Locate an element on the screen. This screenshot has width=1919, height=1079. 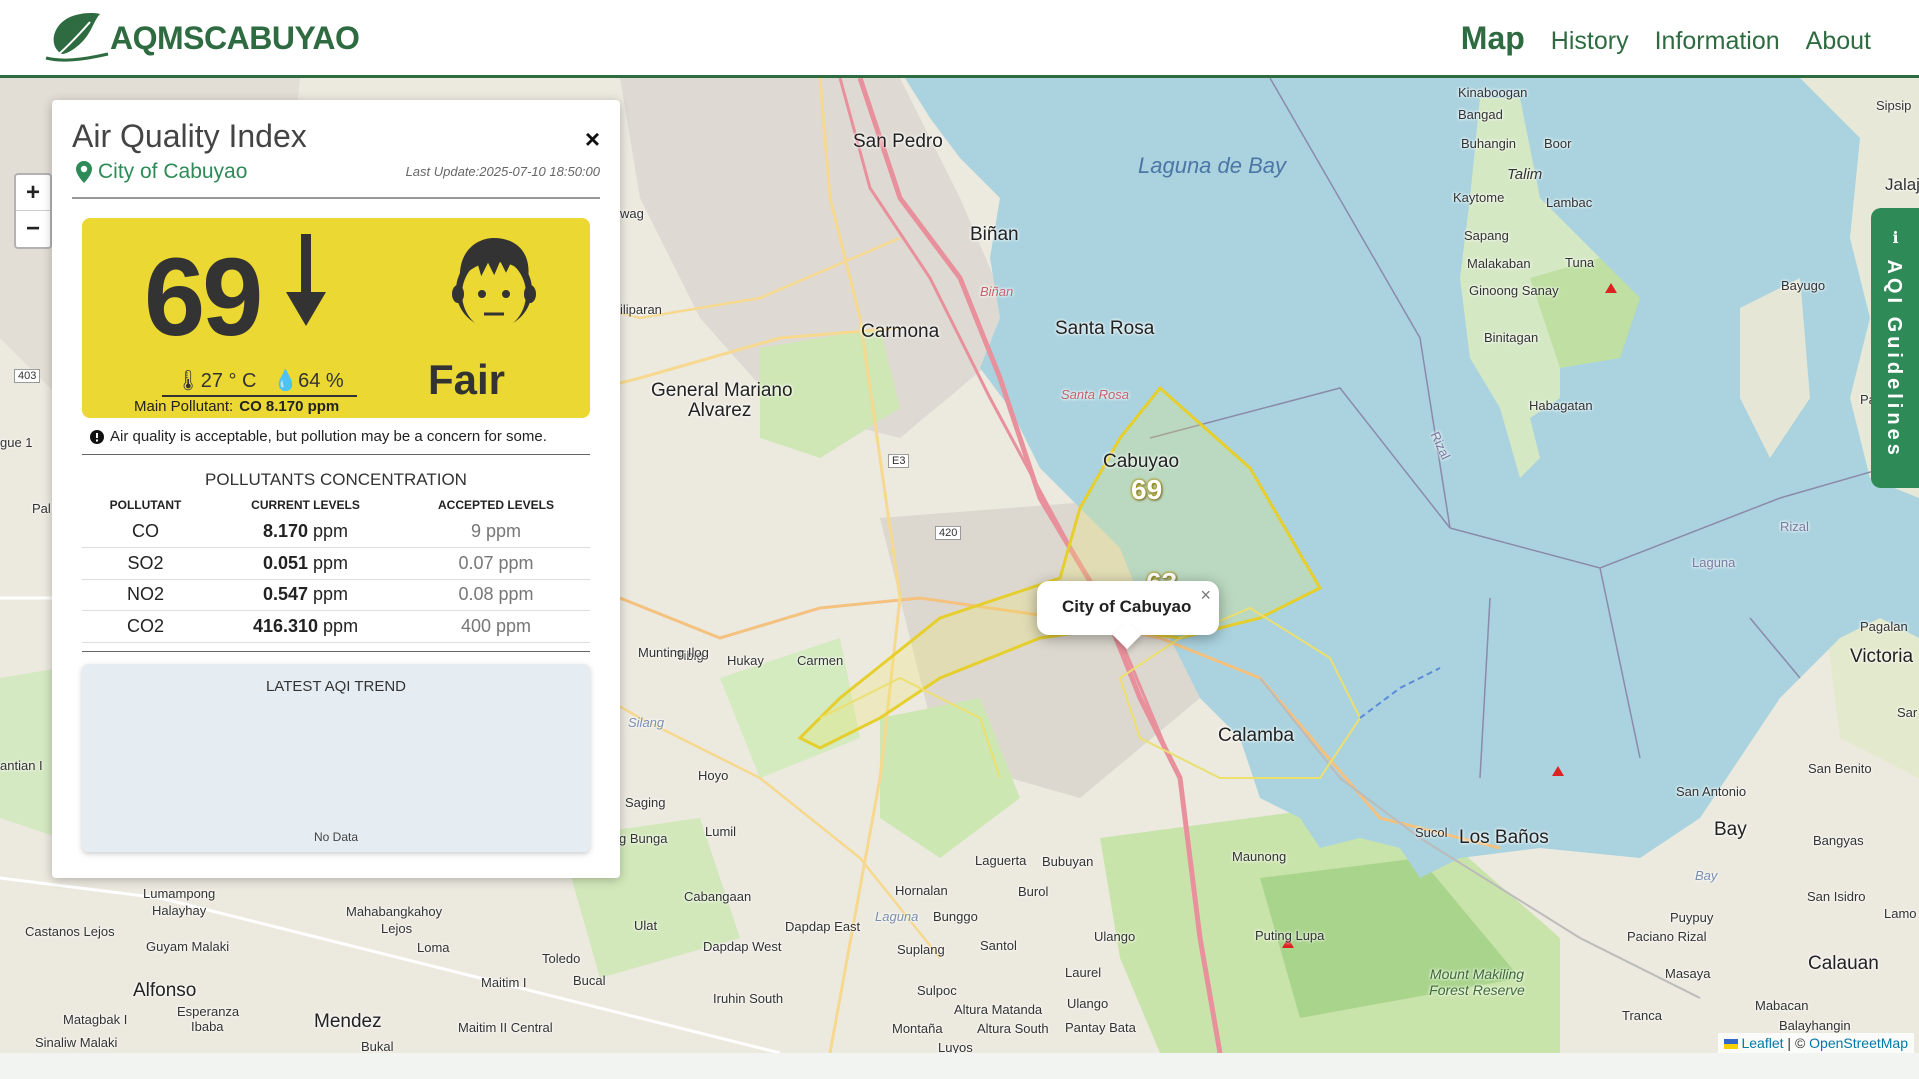
map-label: Bukal is located at coordinates (377, 1046).